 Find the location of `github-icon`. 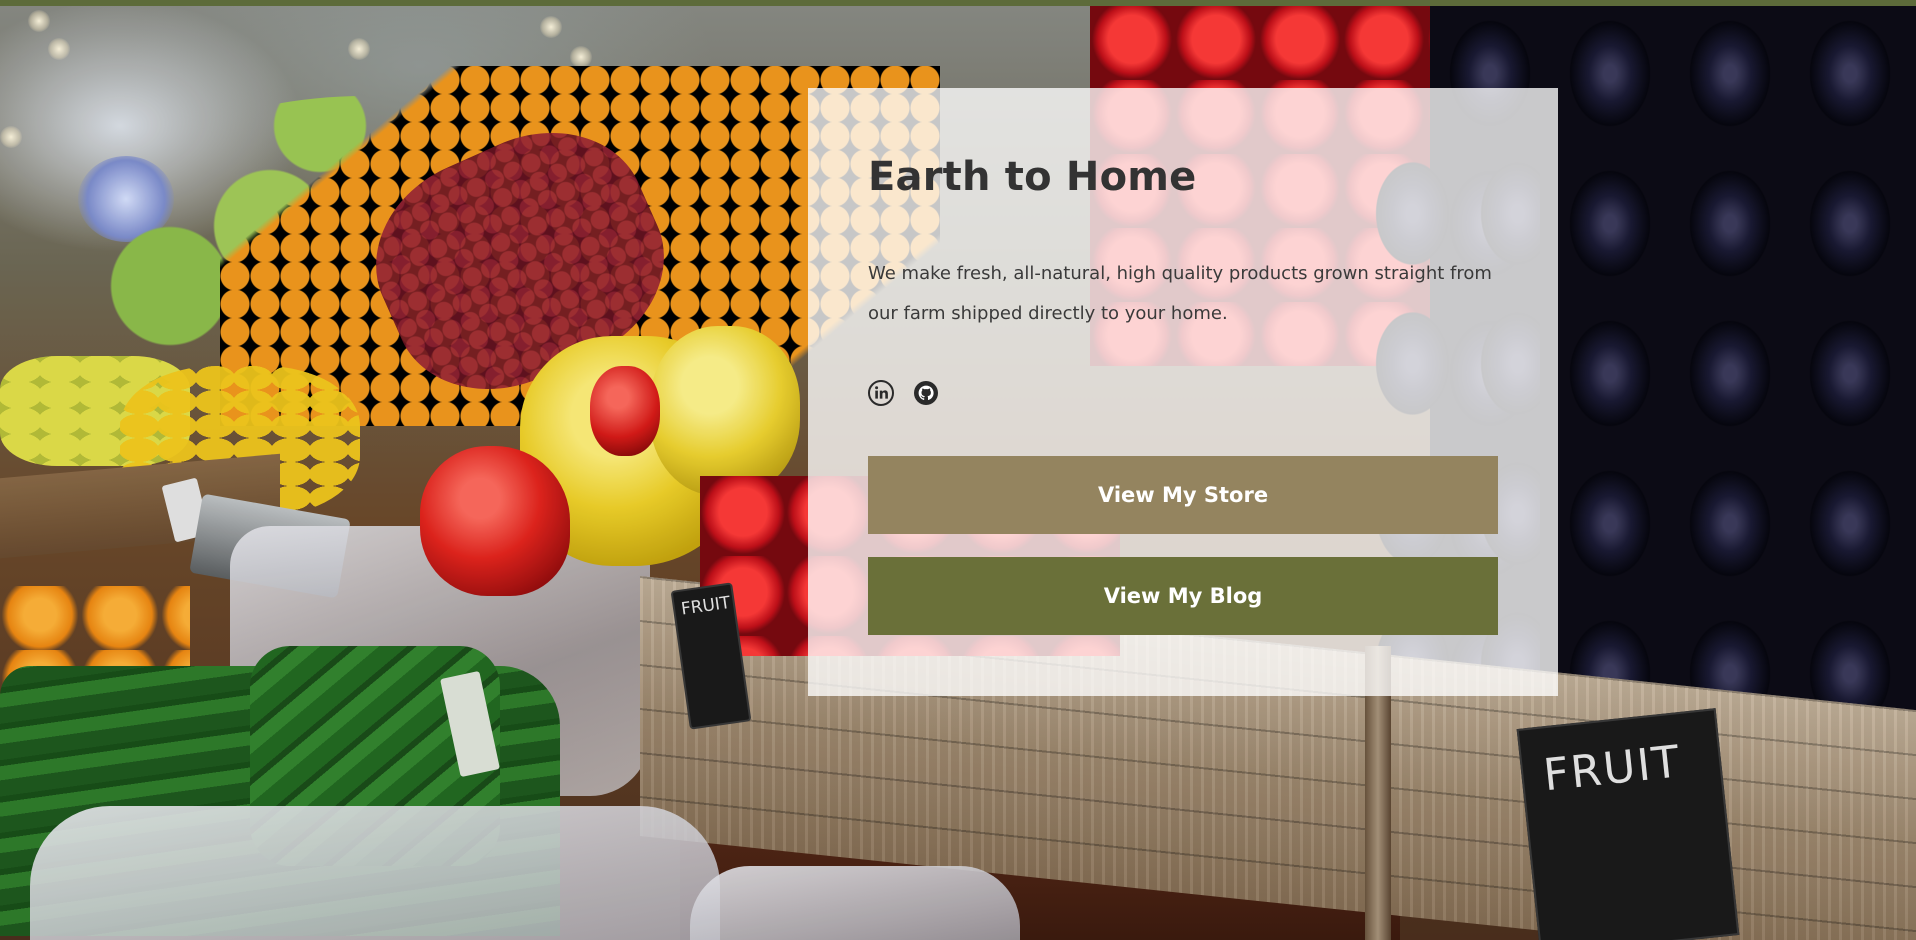

github-icon is located at coordinates (926, 393).